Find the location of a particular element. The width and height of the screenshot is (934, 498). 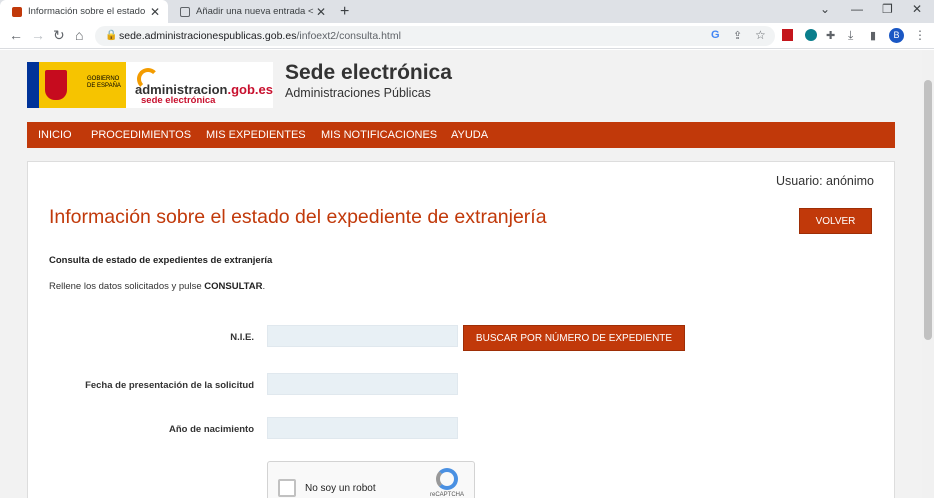

back-icon: ← is located at coordinates (16, 35).